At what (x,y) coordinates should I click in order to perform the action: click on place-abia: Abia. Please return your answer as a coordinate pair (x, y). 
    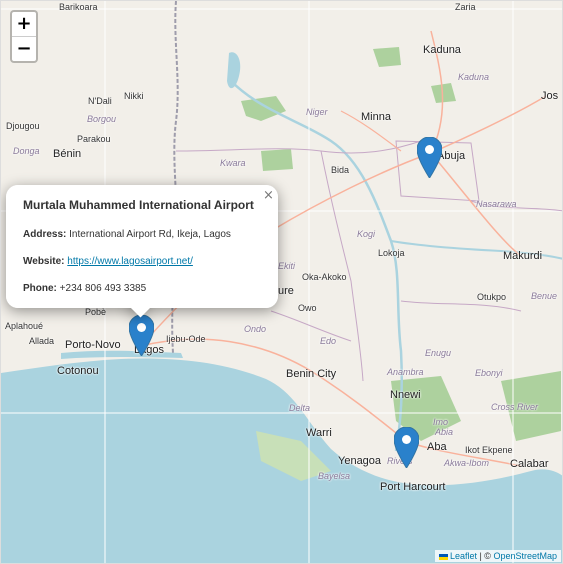
    Looking at the image, I should click on (444, 432).